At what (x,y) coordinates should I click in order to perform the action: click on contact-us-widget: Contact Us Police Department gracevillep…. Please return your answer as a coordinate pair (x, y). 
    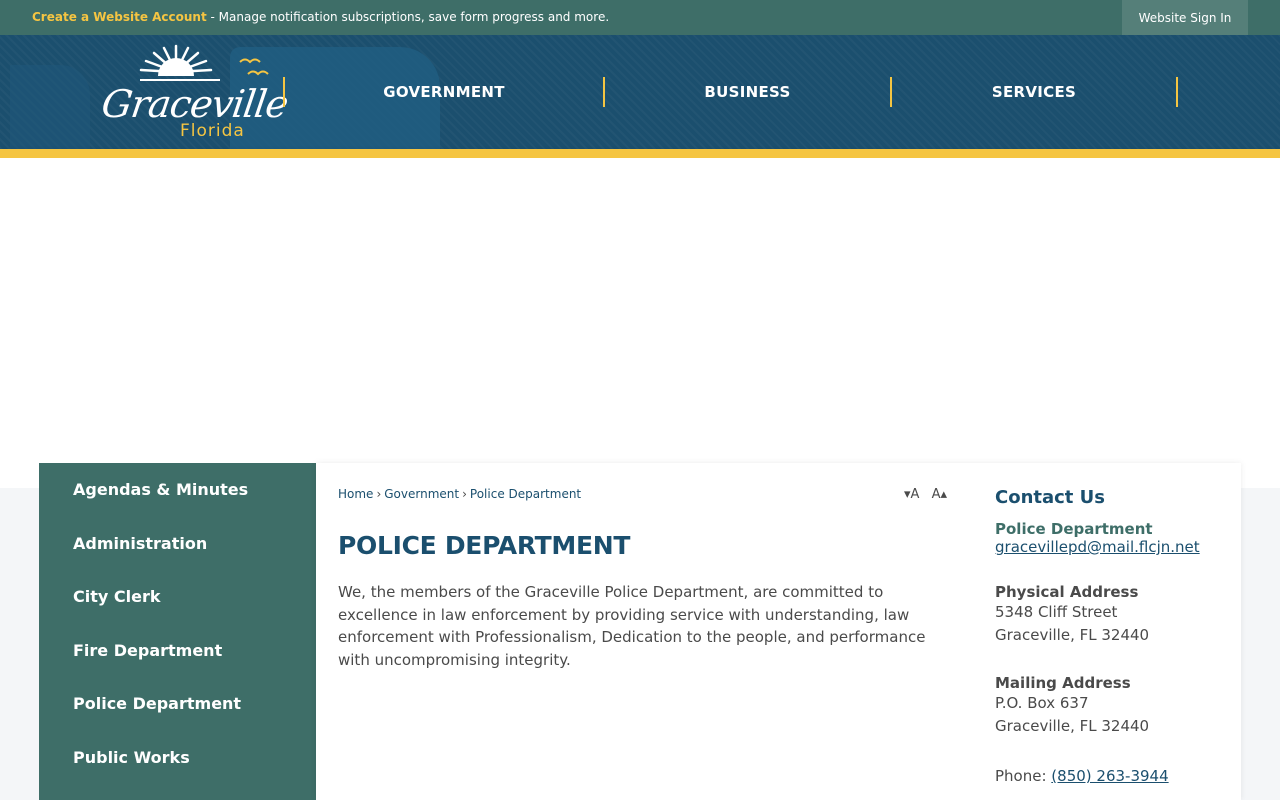
    Looking at the image, I should click on (1115, 637).